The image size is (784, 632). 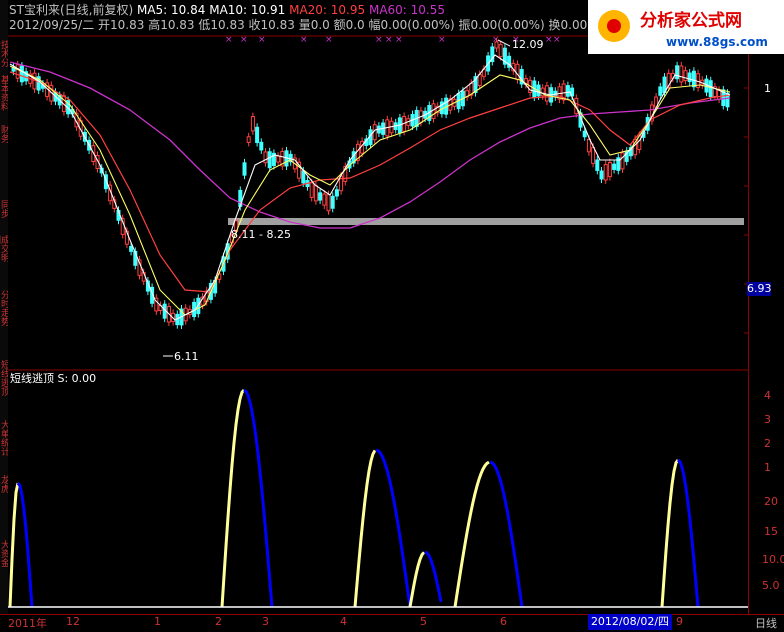 I want to click on ind-tick-0: 4, so click(x=767, y=395).